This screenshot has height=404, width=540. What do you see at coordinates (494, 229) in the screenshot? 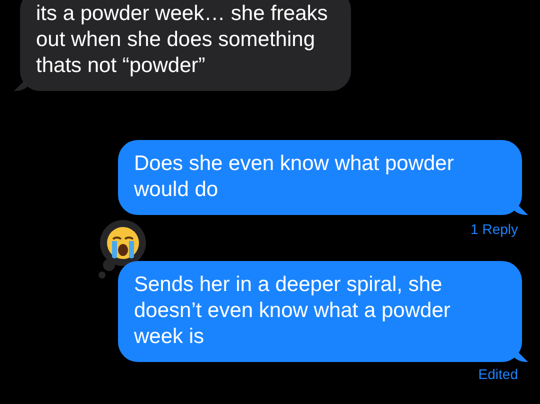
I see `reply-count-link: 1 Reply` at bounding box center [494, 229].